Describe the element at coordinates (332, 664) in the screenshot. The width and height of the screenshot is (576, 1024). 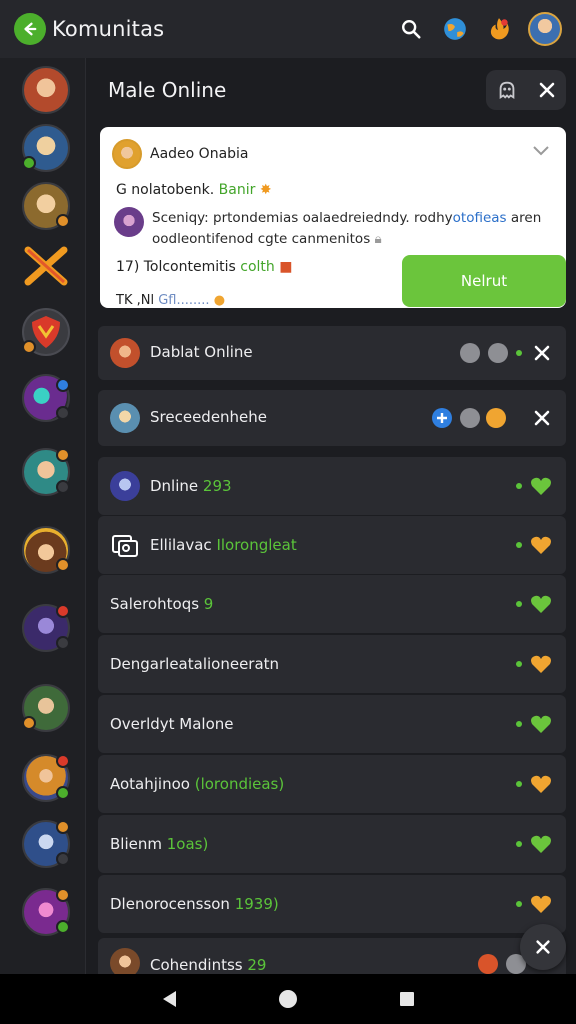
I see `list-item: Dengarleatalioneeratn` at that location.